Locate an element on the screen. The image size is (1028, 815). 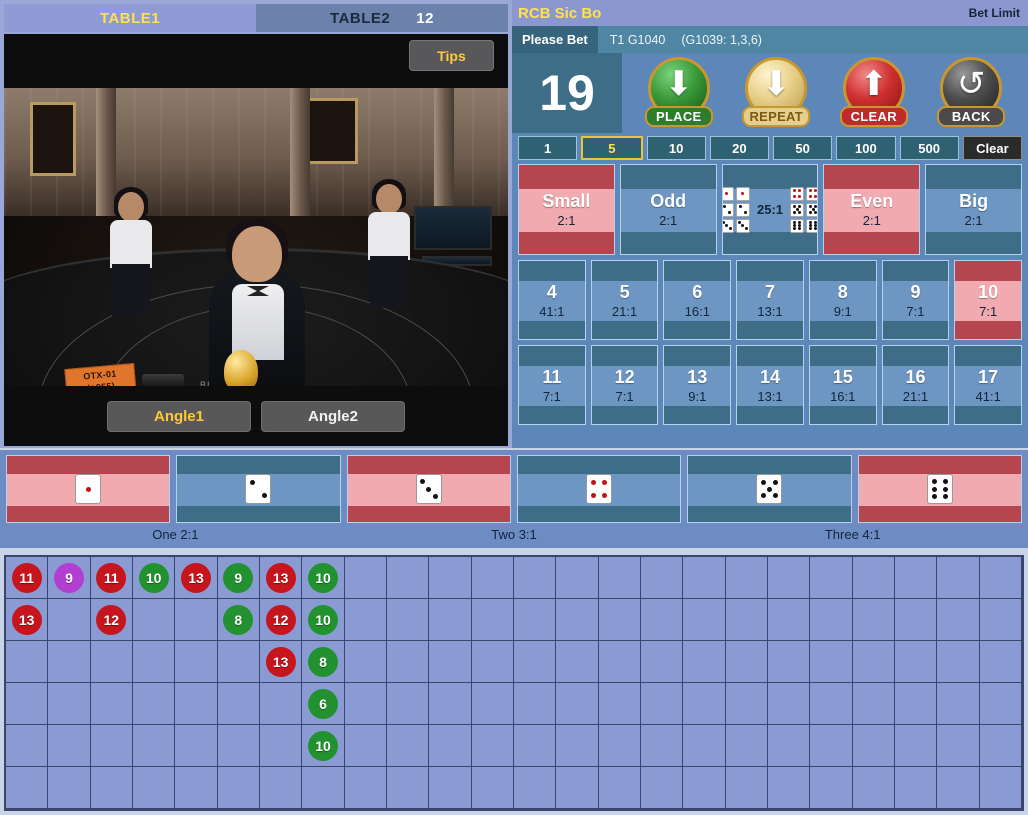
chip-100: 100 is located at coordinates (866, 148).